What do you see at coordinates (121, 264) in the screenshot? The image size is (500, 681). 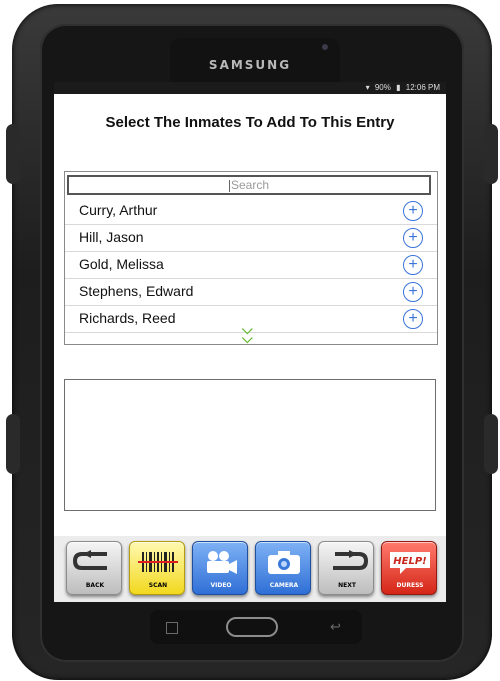 I see `inmate-name: Gold, Melissa` at bounding box center [121, 264].